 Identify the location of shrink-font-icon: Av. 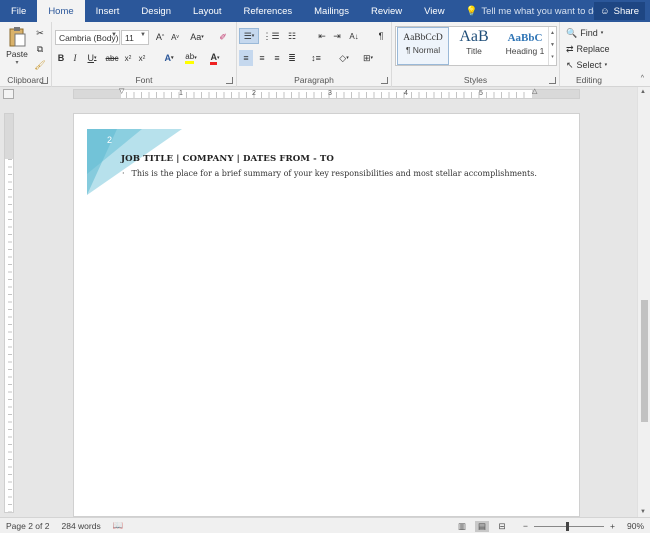
(175, 37).